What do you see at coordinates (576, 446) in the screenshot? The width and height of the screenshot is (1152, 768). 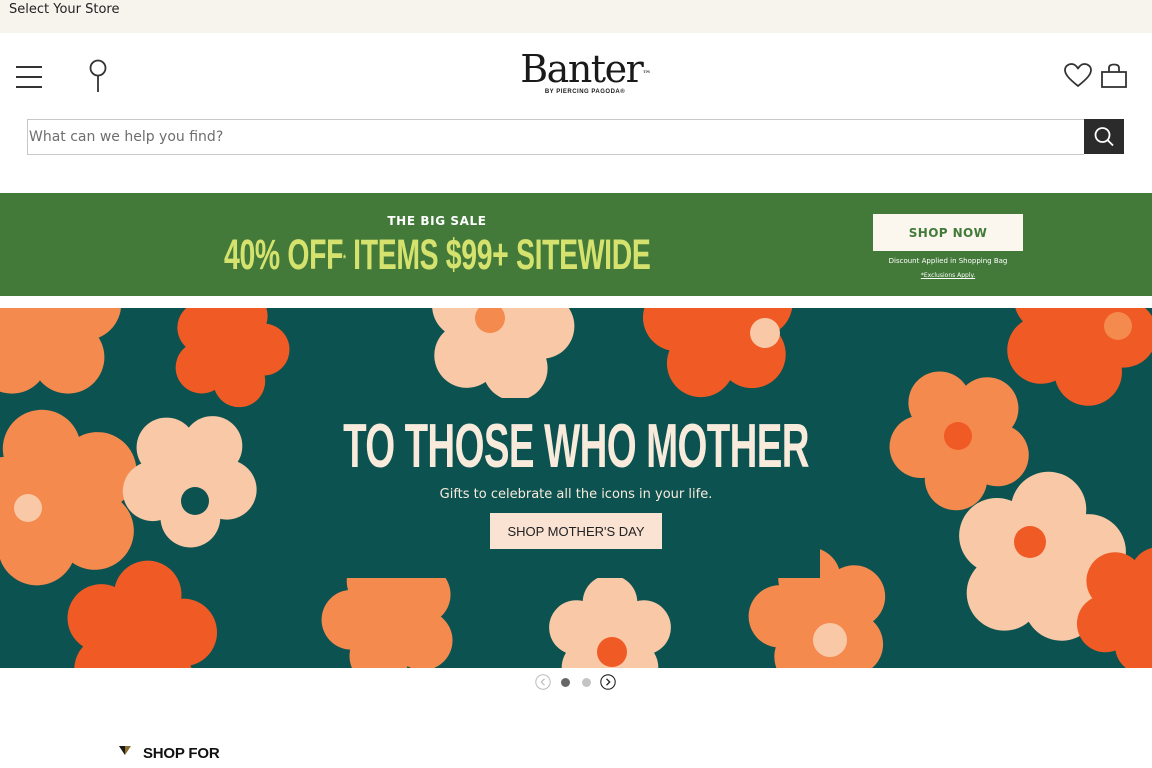 I see `hero-title: TO THOSE WHO MOTHER` at bounding box center [576, 446].